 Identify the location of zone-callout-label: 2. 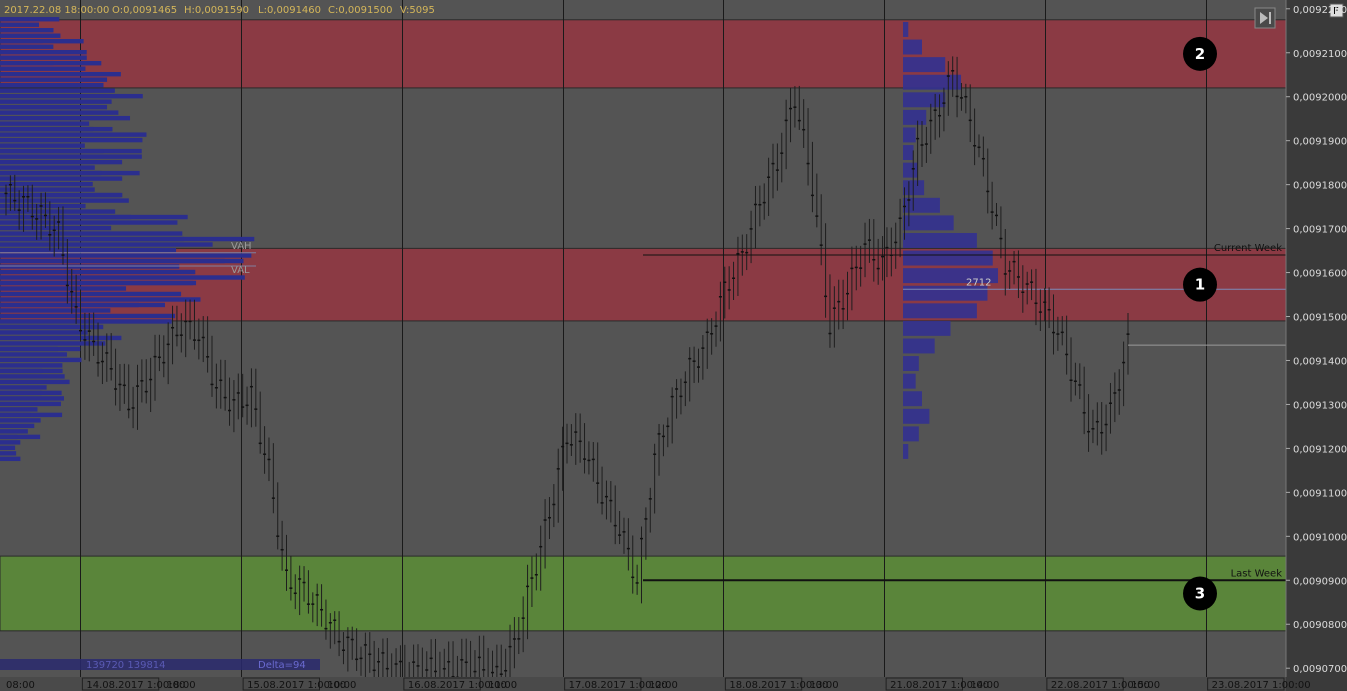
(1200, 54).